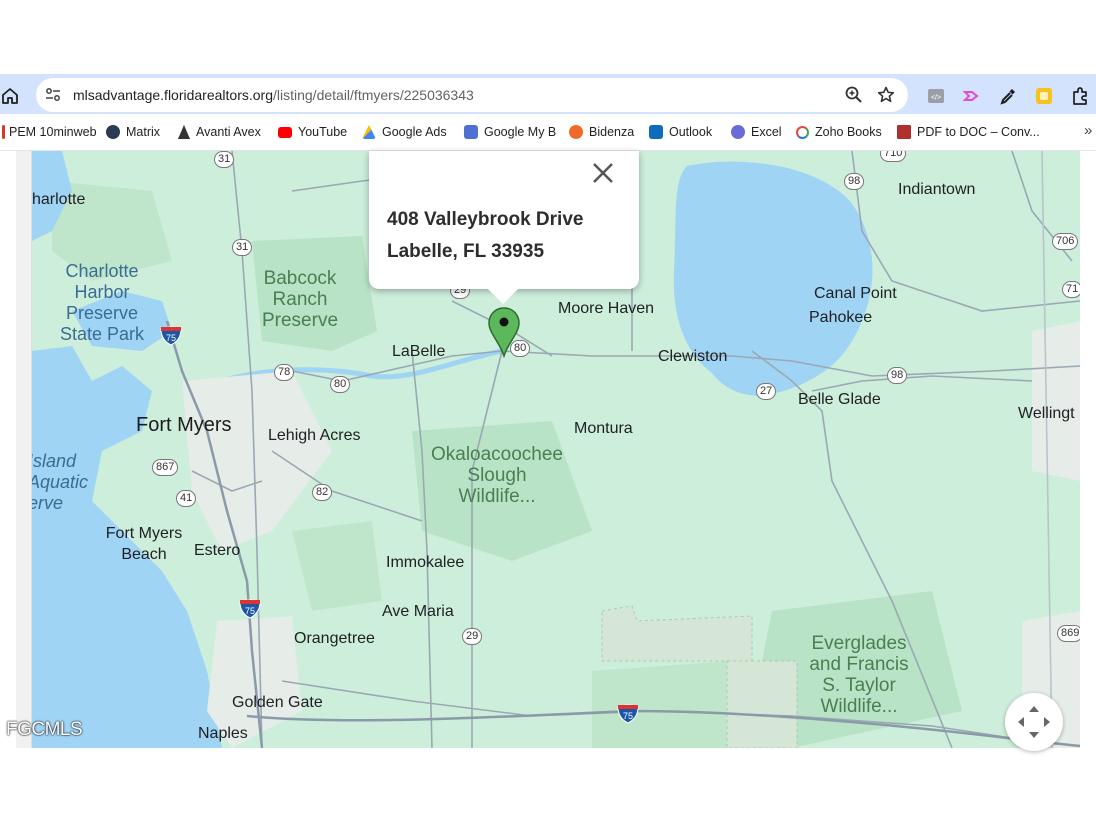 The height and width of the screenshot is (822, 1096). What do you see at coordinates (340, 384) in the screenshot?
I see `route-shield-80-west: 80` at bounding box center [340, 384].